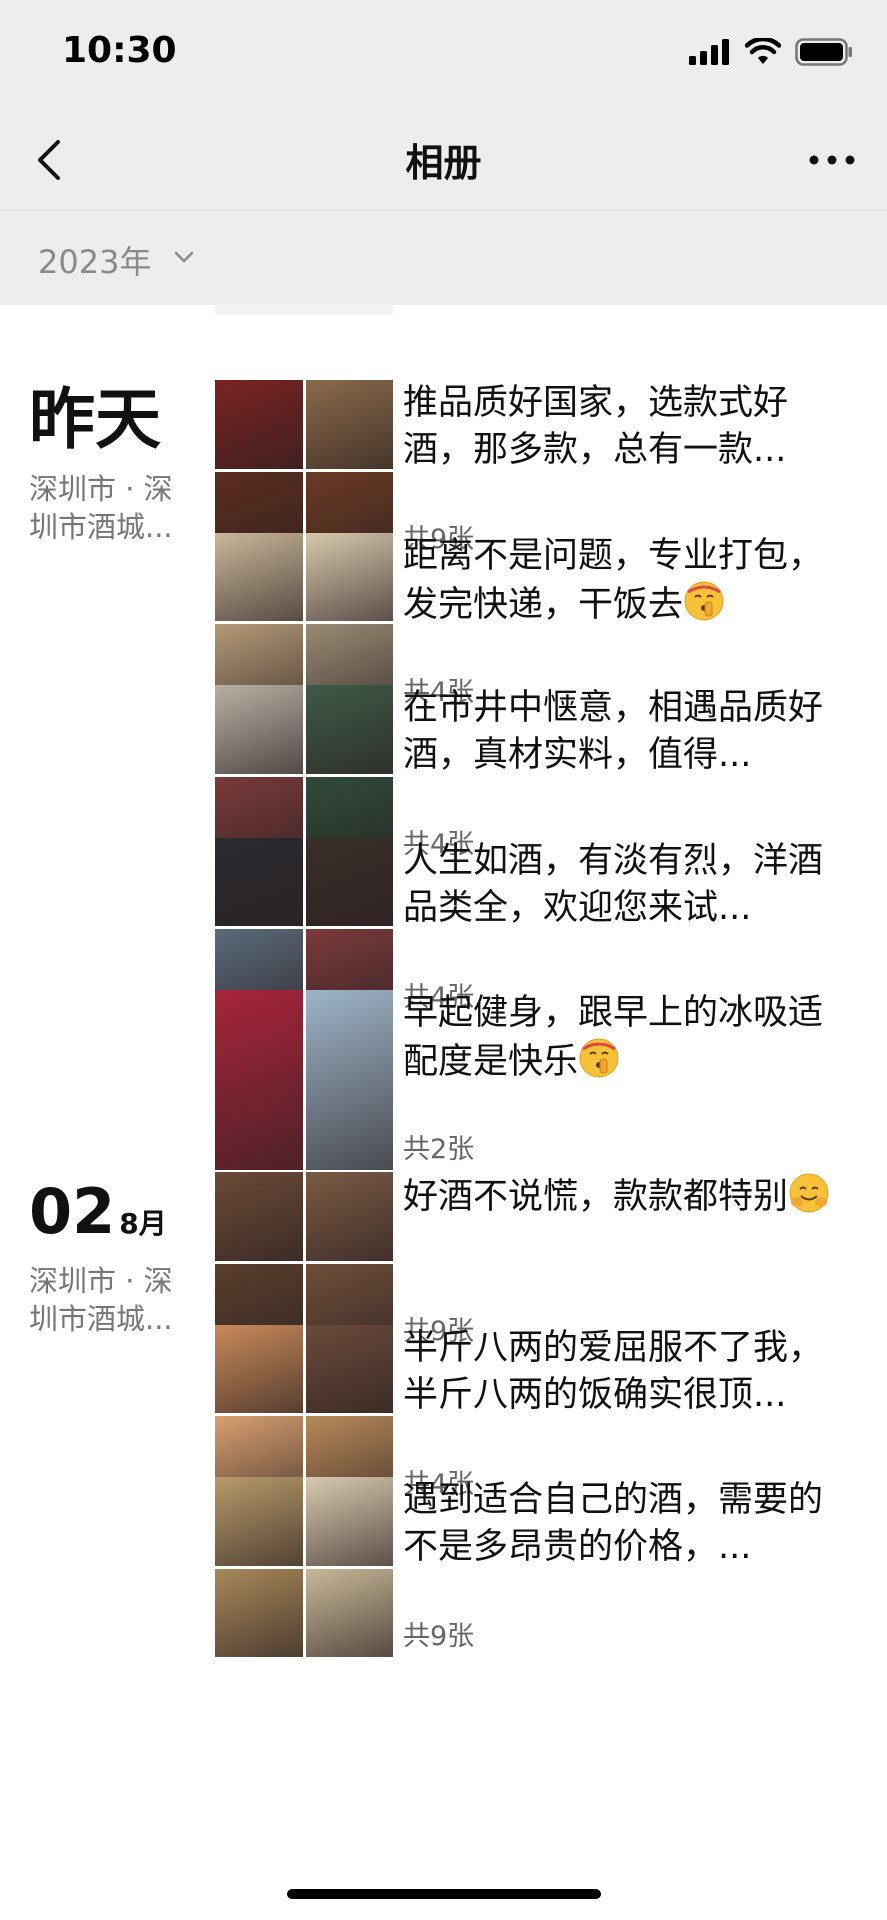 The image size is (887, 1920). Describe the element at coordinates (304, 310) in the screenshot. I see `previous-post-stub` at that location.